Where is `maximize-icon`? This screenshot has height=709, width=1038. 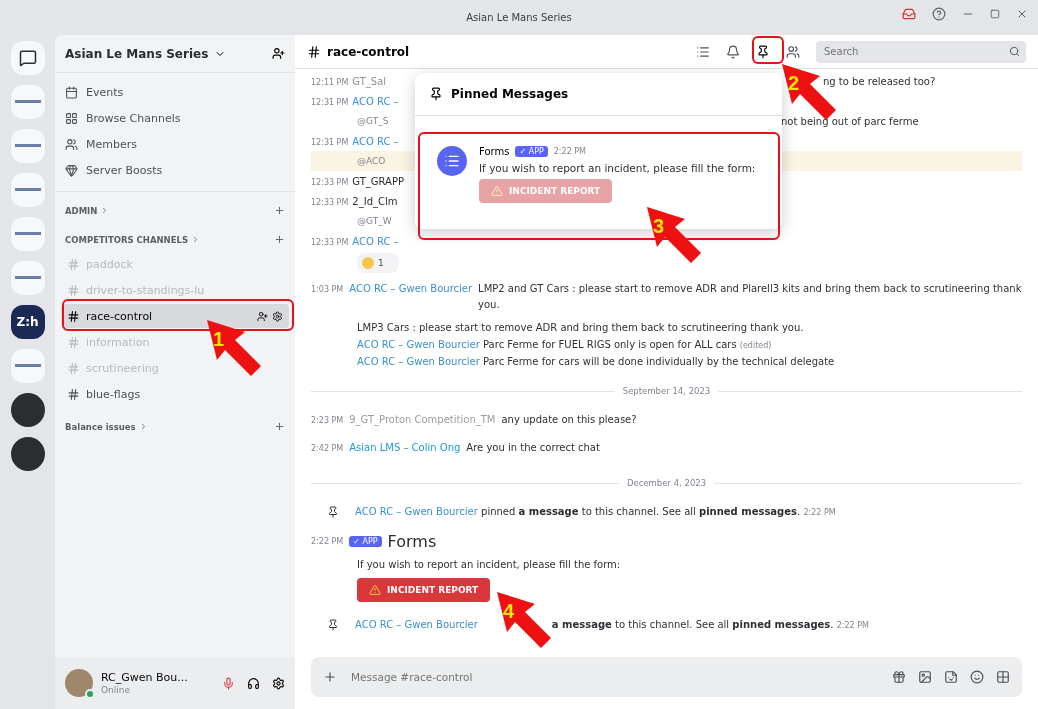
maximize-icon is located at coordinates (995, 14).